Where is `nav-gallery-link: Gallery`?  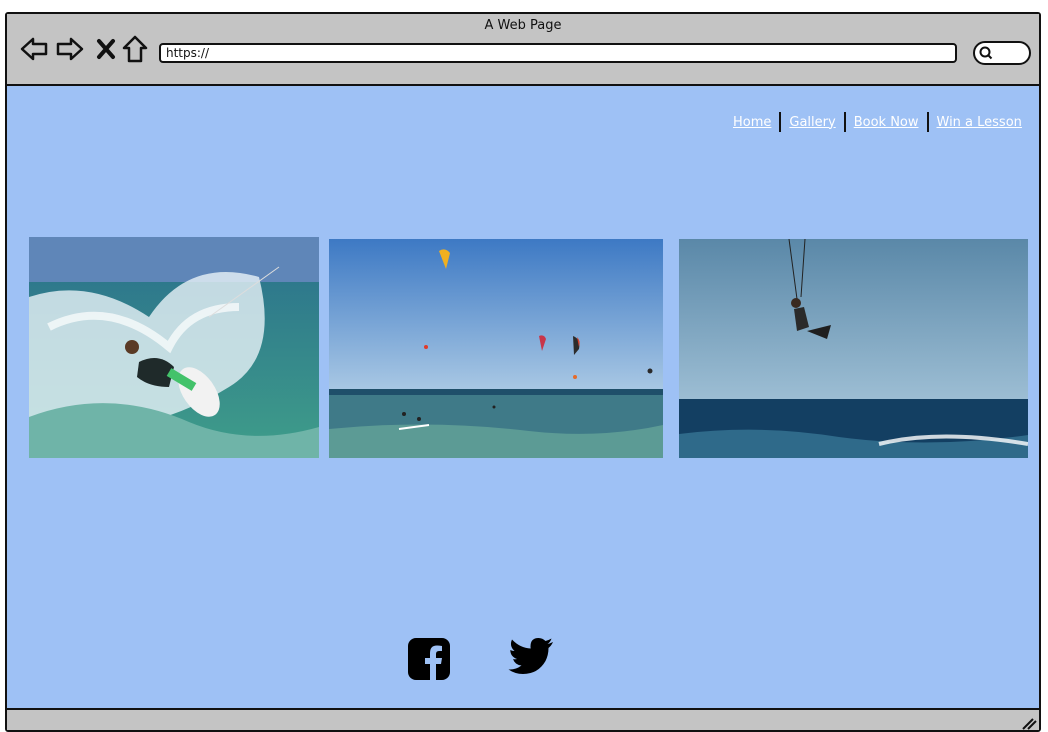
nav-gallery-link: Gallery is located at coordinates (812, 122).